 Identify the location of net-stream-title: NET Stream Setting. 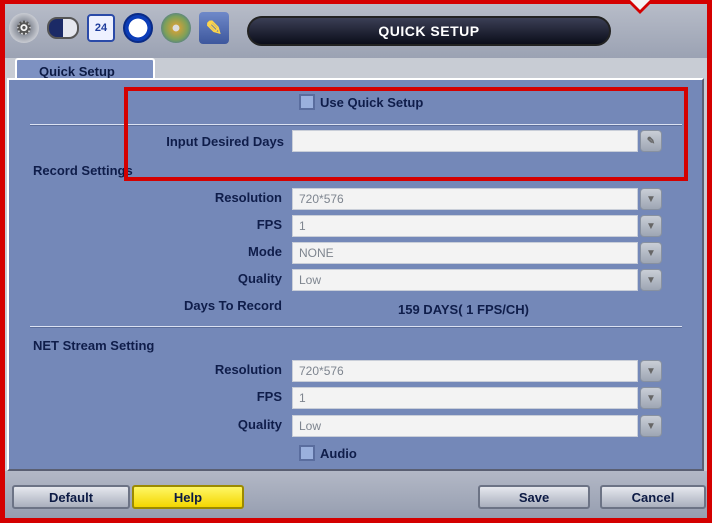
(94, 345).